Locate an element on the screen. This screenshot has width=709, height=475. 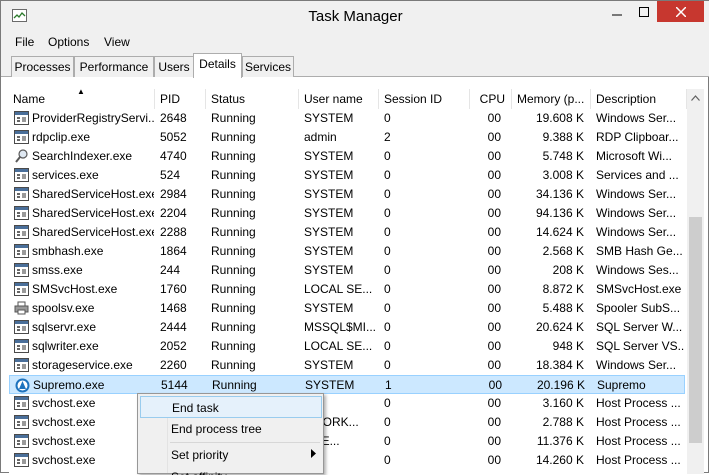
menu-item-end-process-tree: End process tree is located at coordinates (231, 429).